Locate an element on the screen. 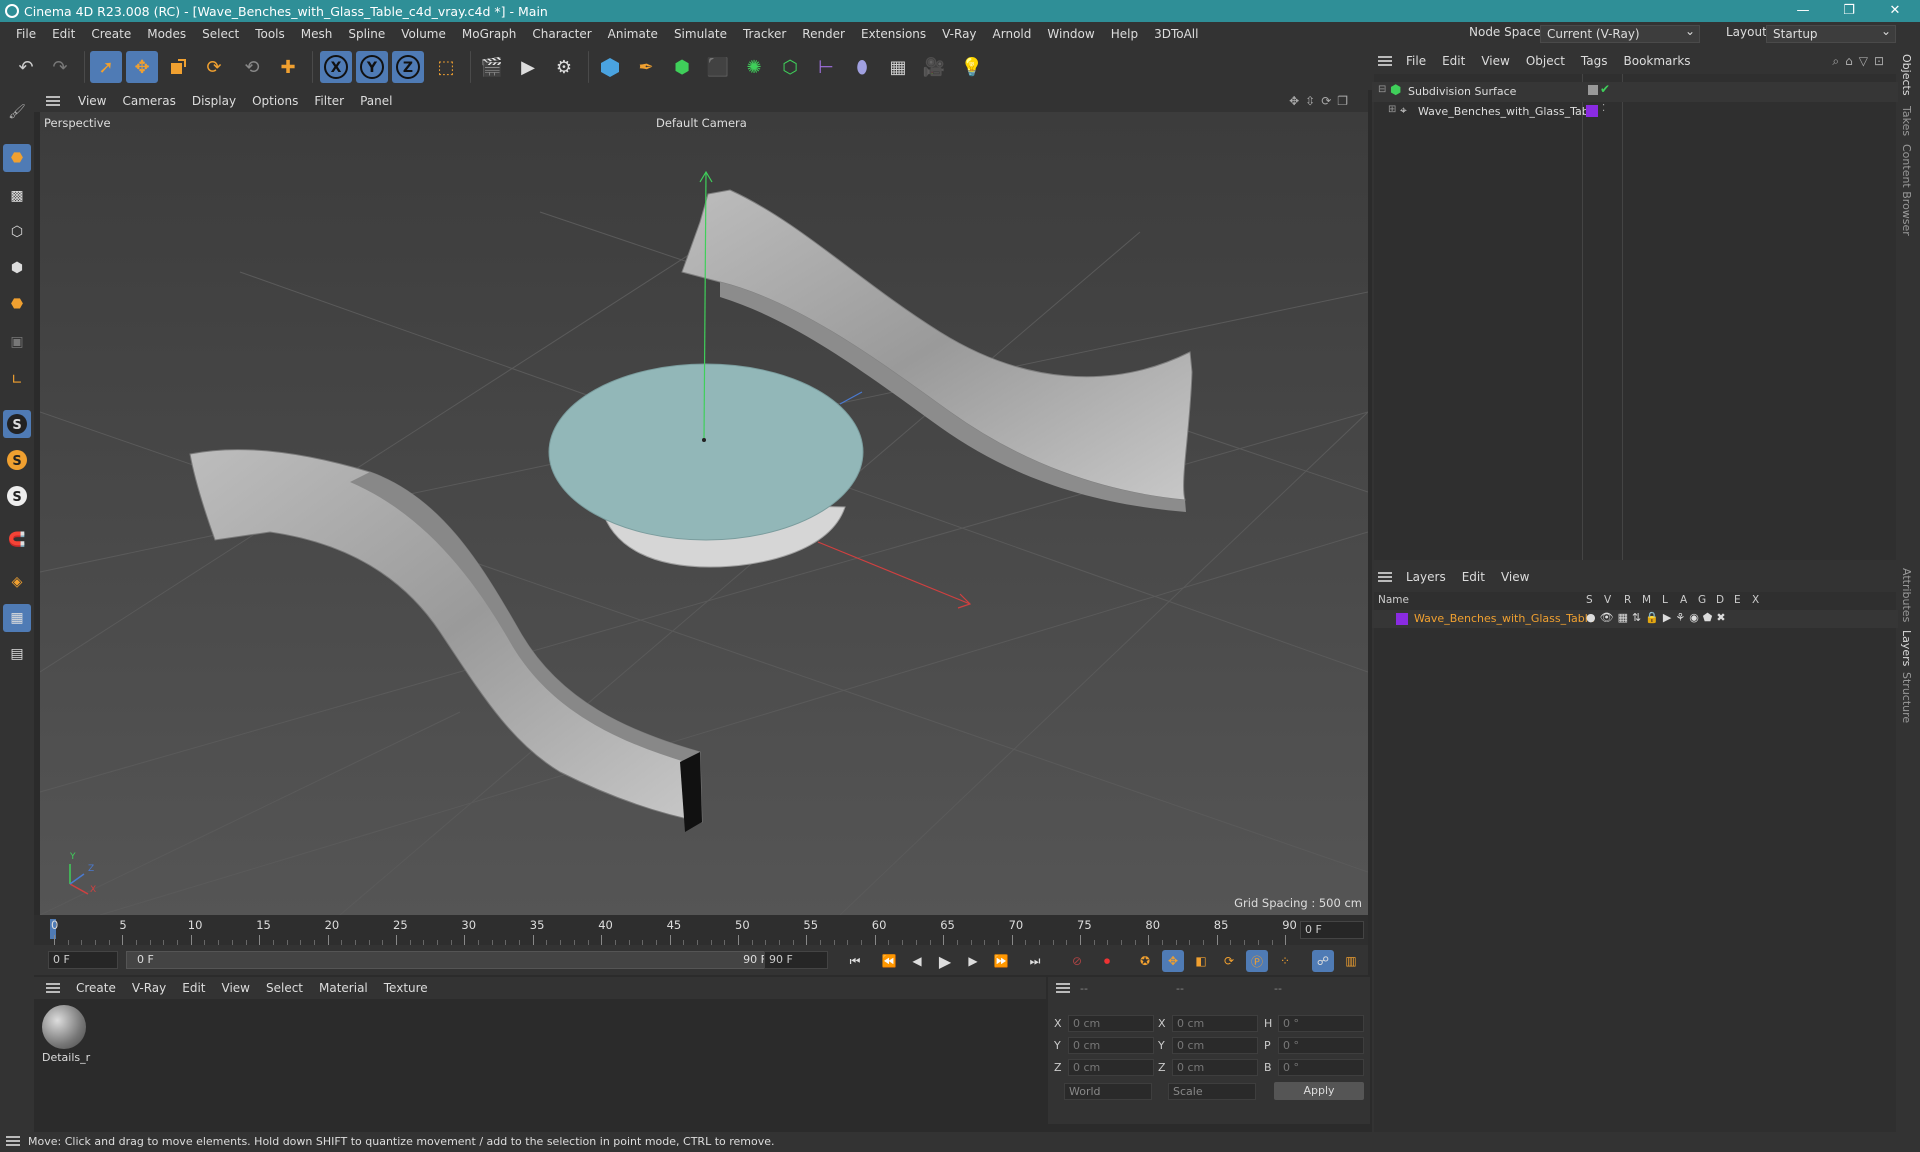 Image resolution: width=1920 pixels, height=1152 pixels. solo-button-3: S is located at coordinates (17, 496).